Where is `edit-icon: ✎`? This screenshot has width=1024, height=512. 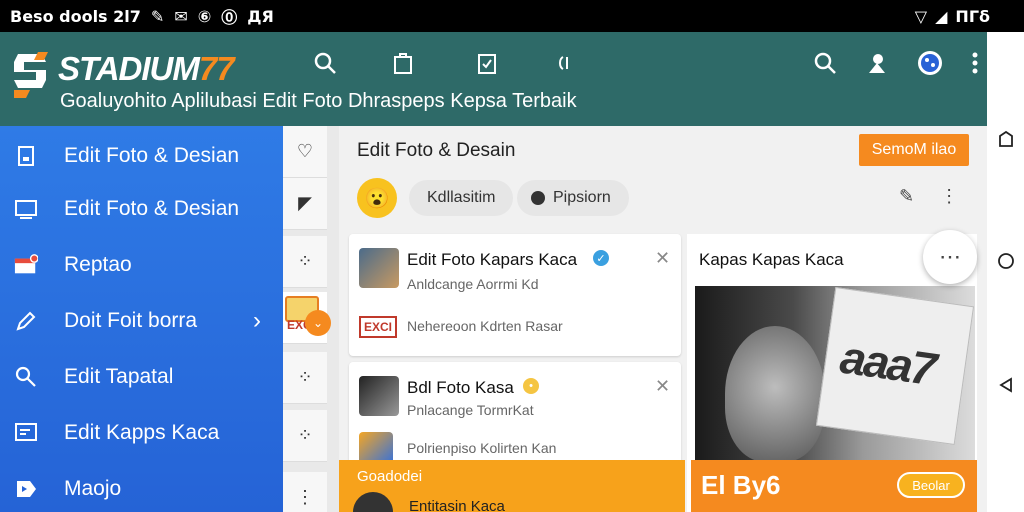
edit-icon: ✎ is located at coordinates (906, 196).